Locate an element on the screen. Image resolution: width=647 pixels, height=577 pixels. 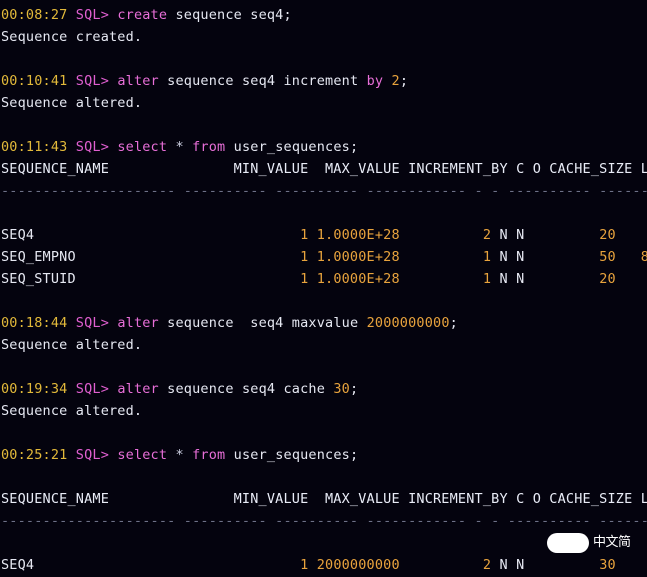
command-timestamp: 00:08:27 is located at coordinates (38, 15).